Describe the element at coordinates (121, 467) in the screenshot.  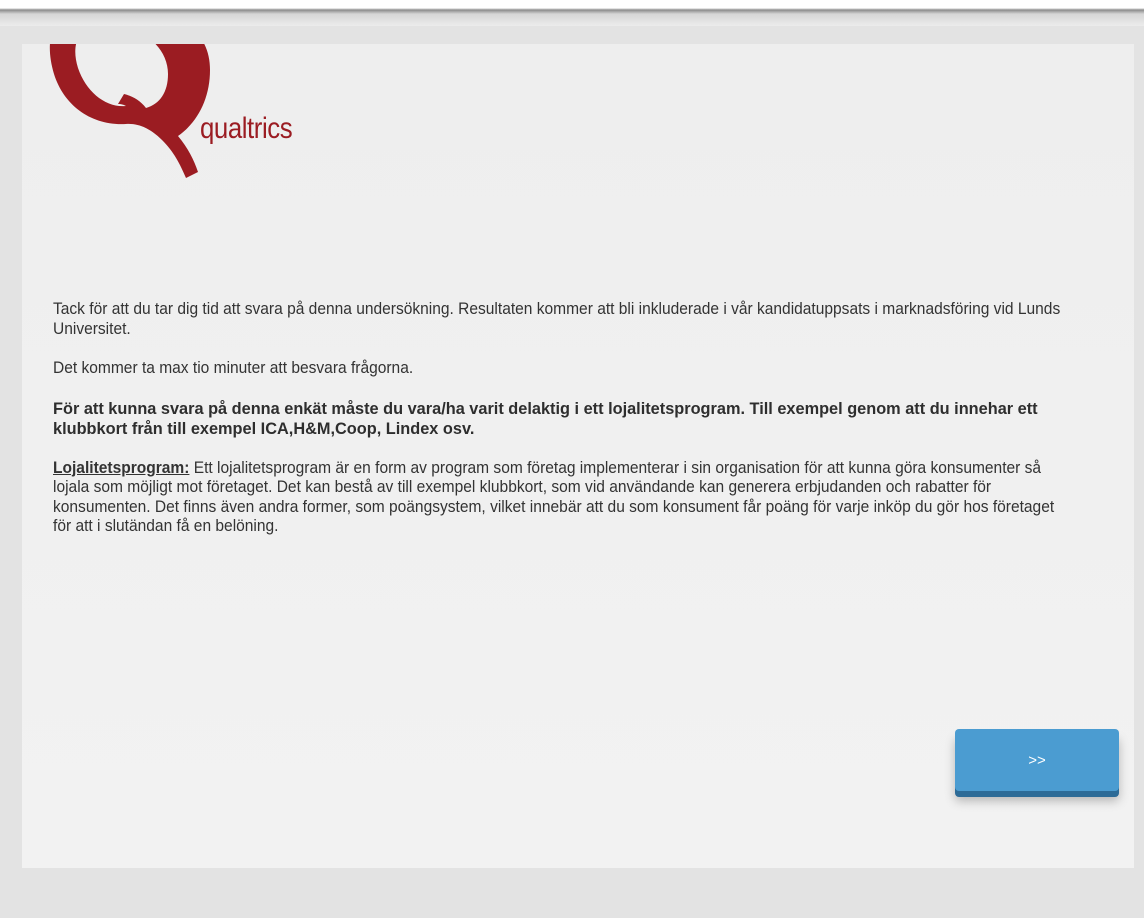
I see `definition-term: Lojalitetsprogram:` at that location.